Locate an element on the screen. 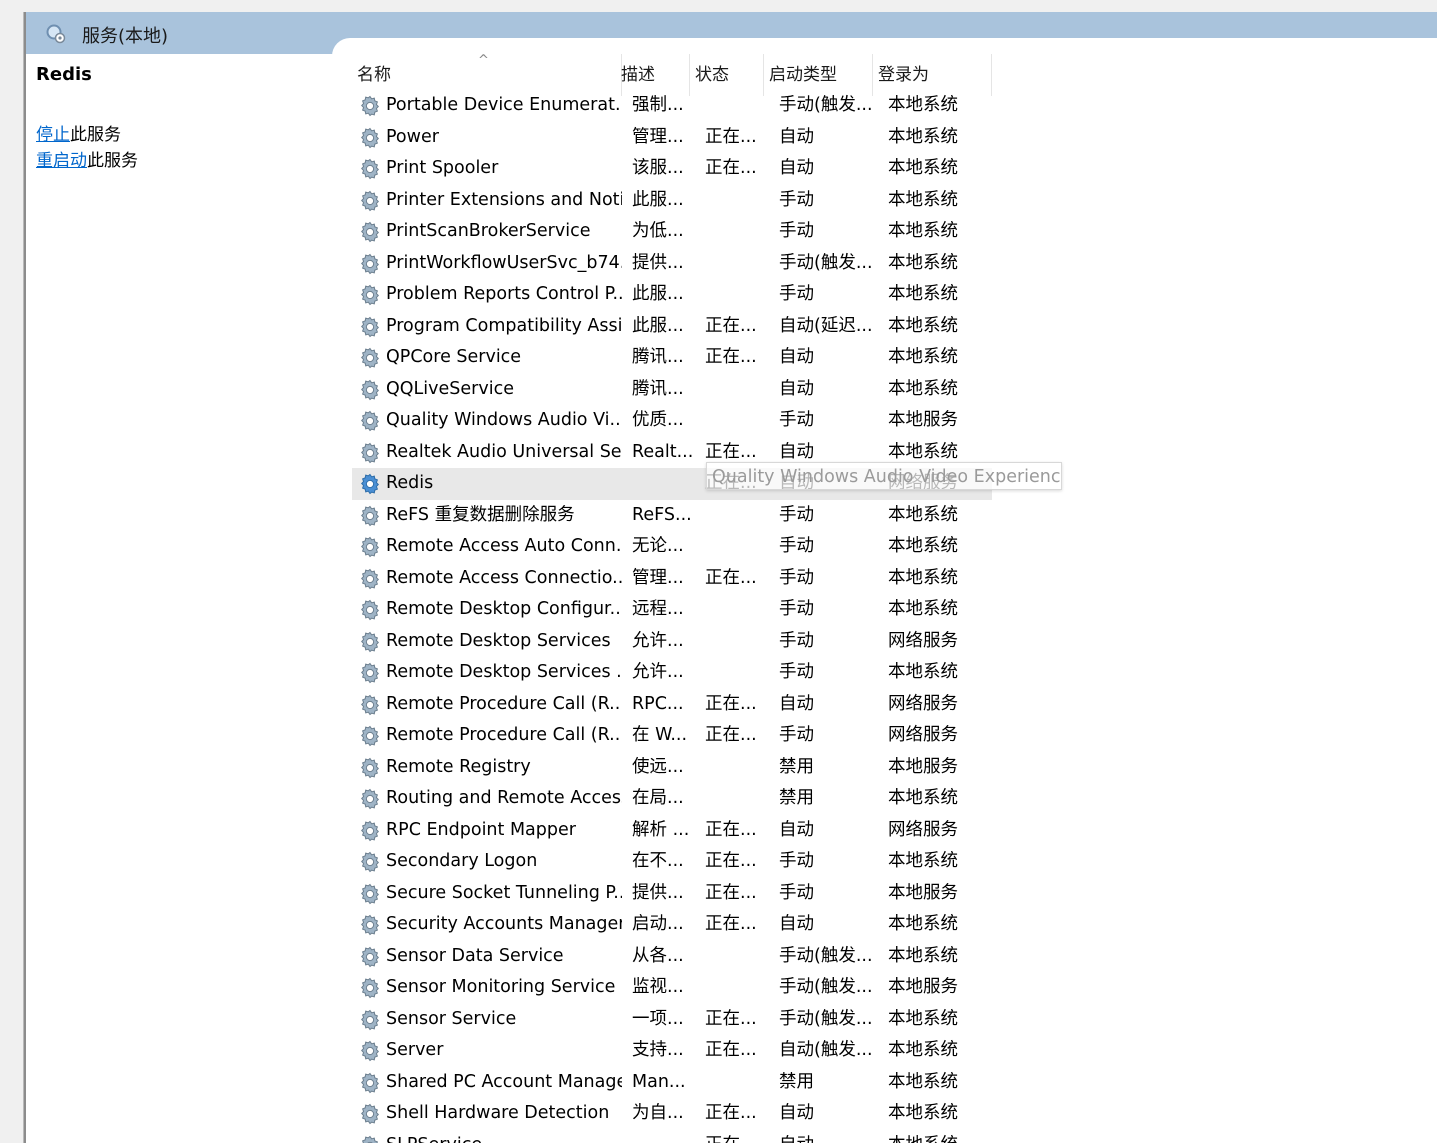 This screenshot has width=1437, height=1143. service-name-cell: RPC Endpoint Mapper is located at coordinates (481, 829).